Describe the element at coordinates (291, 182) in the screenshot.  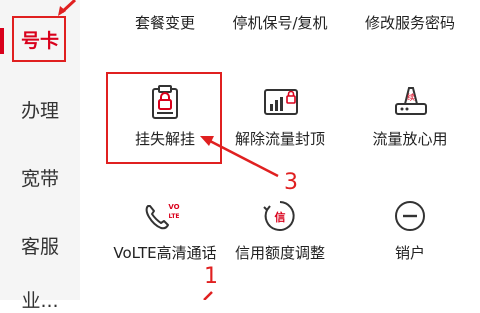
I see `annotation-step-3: 3` at that location.